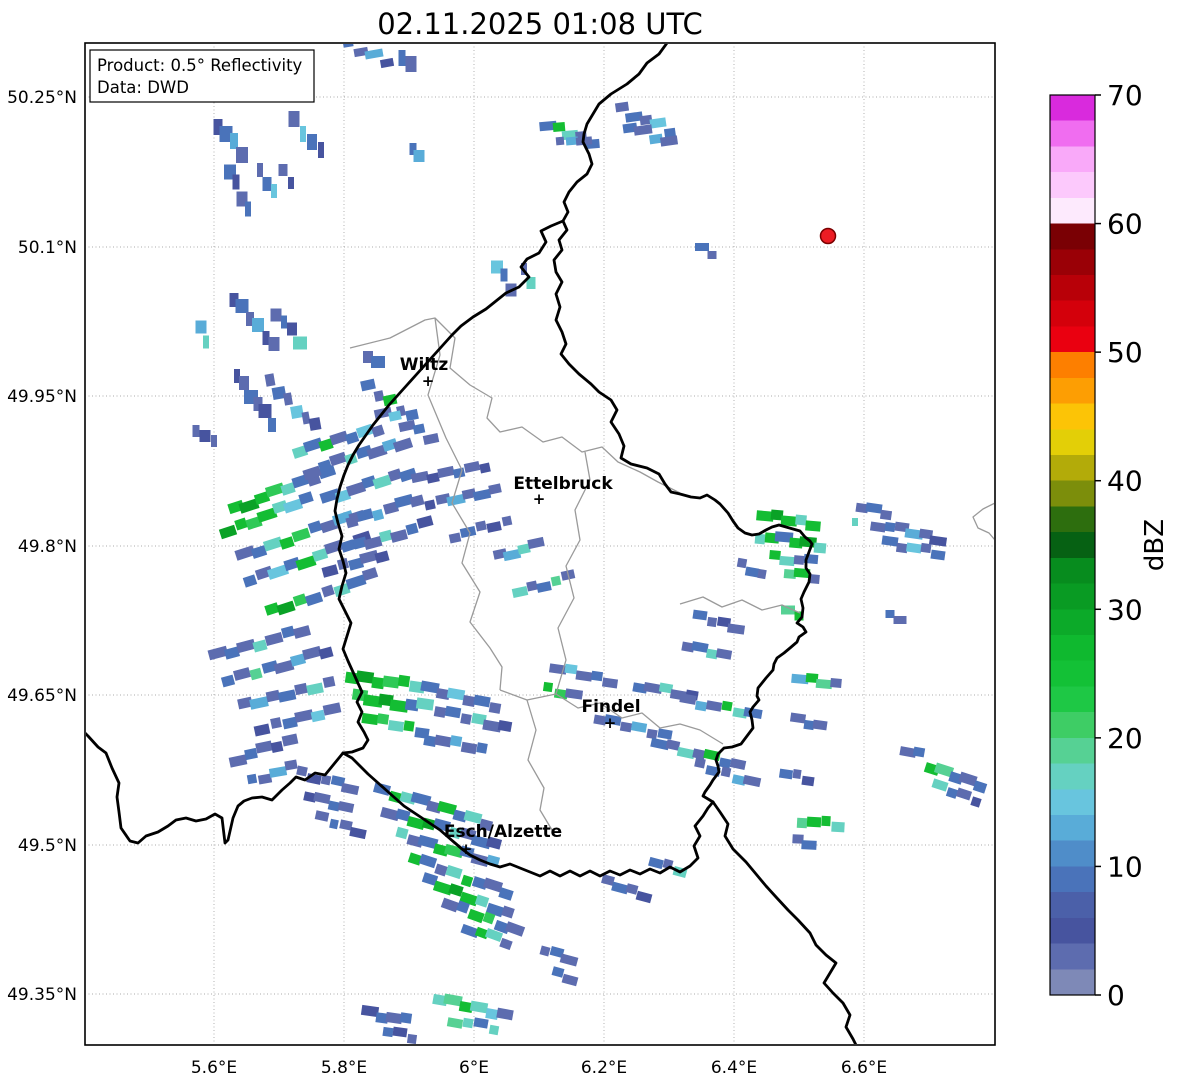 This screenshot has width=1184, height=1081. Describe the element at coordinates (515, 405) in the screenshot. I see `district-border-line` at that location.